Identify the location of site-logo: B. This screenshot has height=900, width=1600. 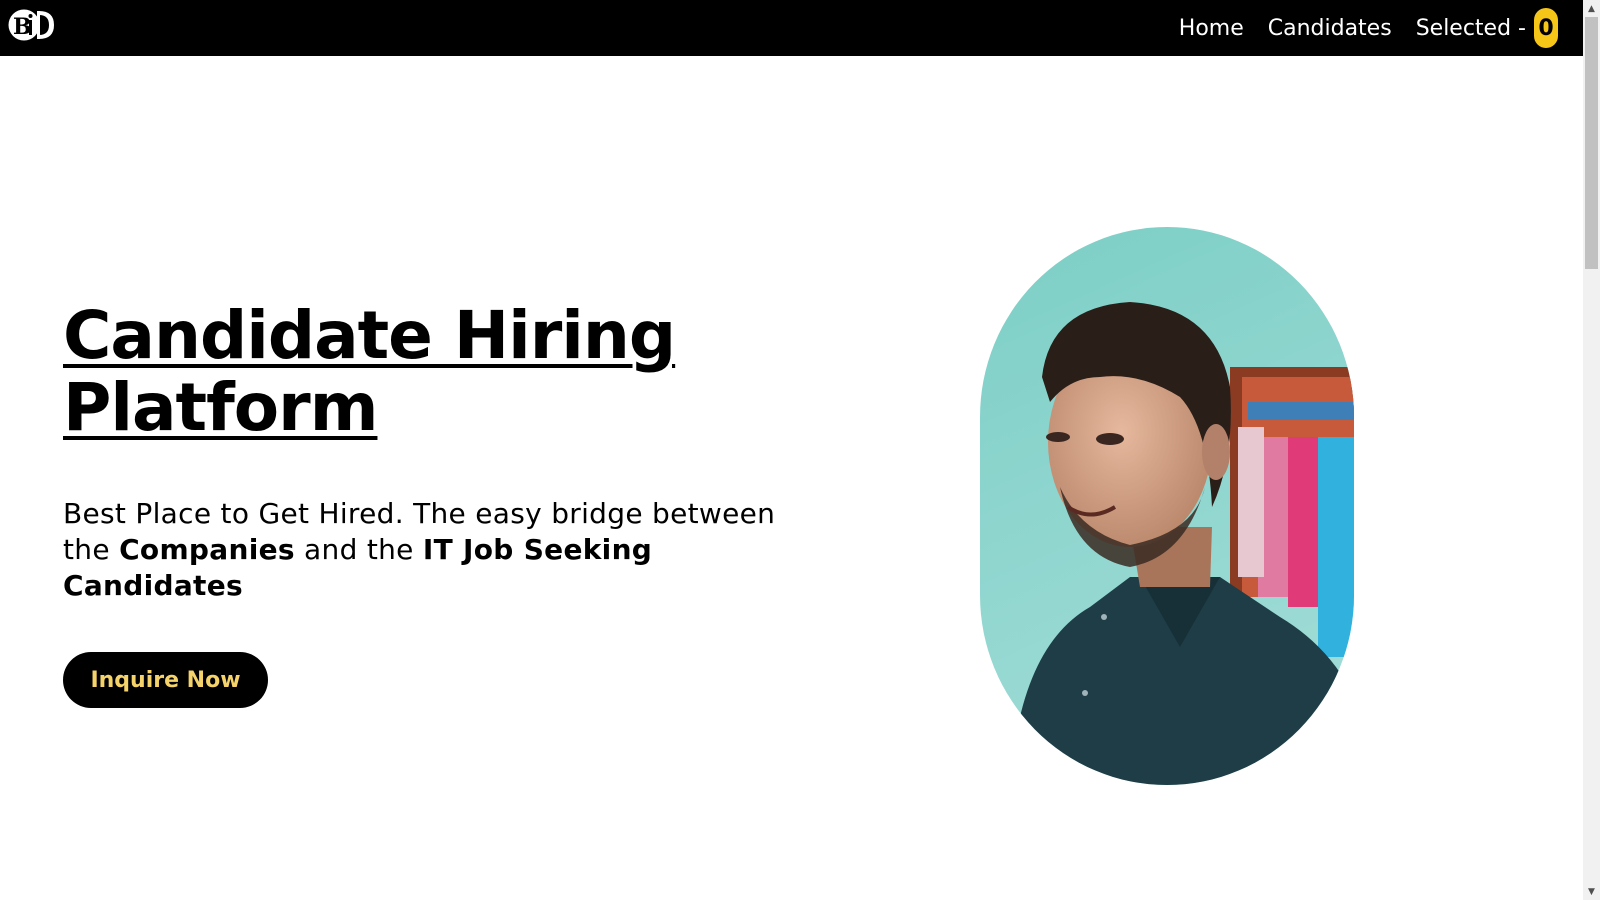
(32, 25).